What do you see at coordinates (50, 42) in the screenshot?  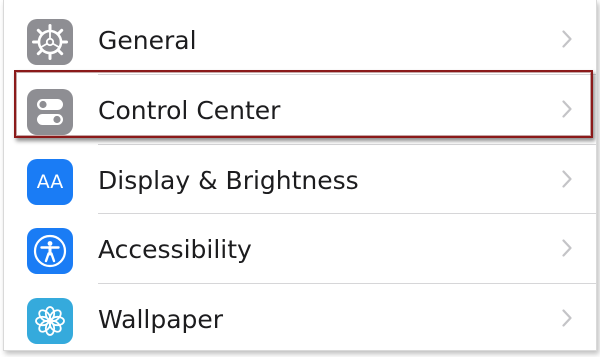 I see `gear-icon` at bounding box center [50, 42].